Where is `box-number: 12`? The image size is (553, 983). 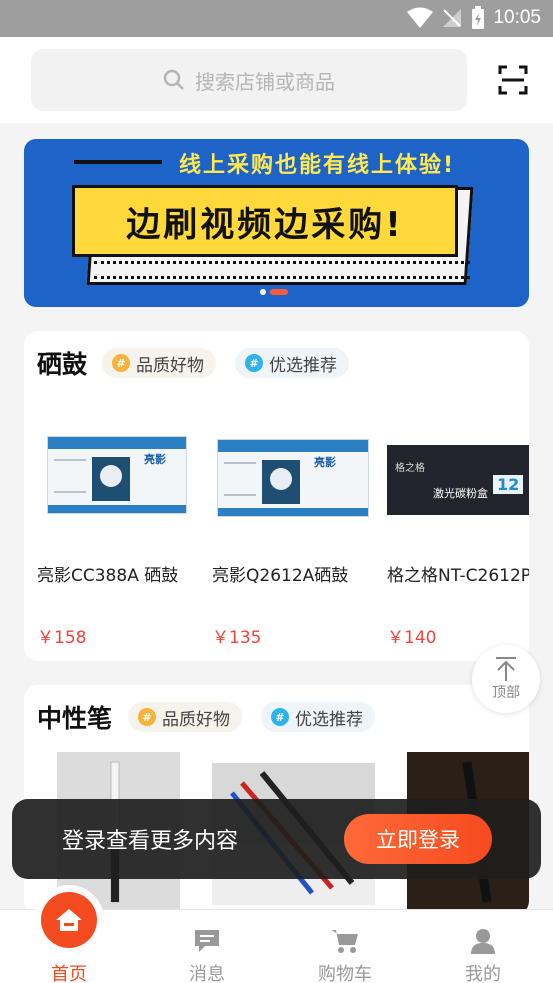 box-number: 12 is located at coordinates (508, 484).